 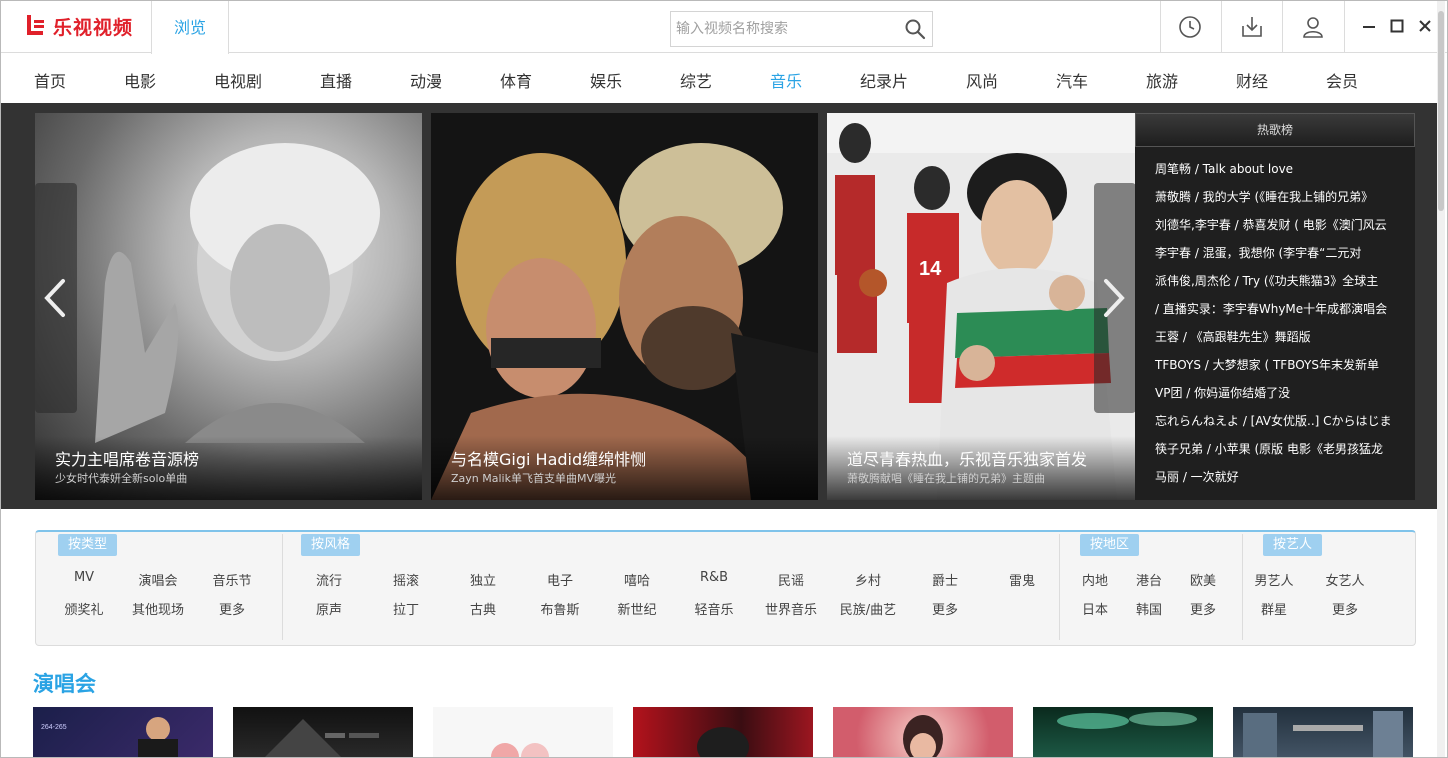 What do you see at coordinates (1115, 298) in the screenshot?
I see `carousel-next-button` at bounding box center [1115, 298].